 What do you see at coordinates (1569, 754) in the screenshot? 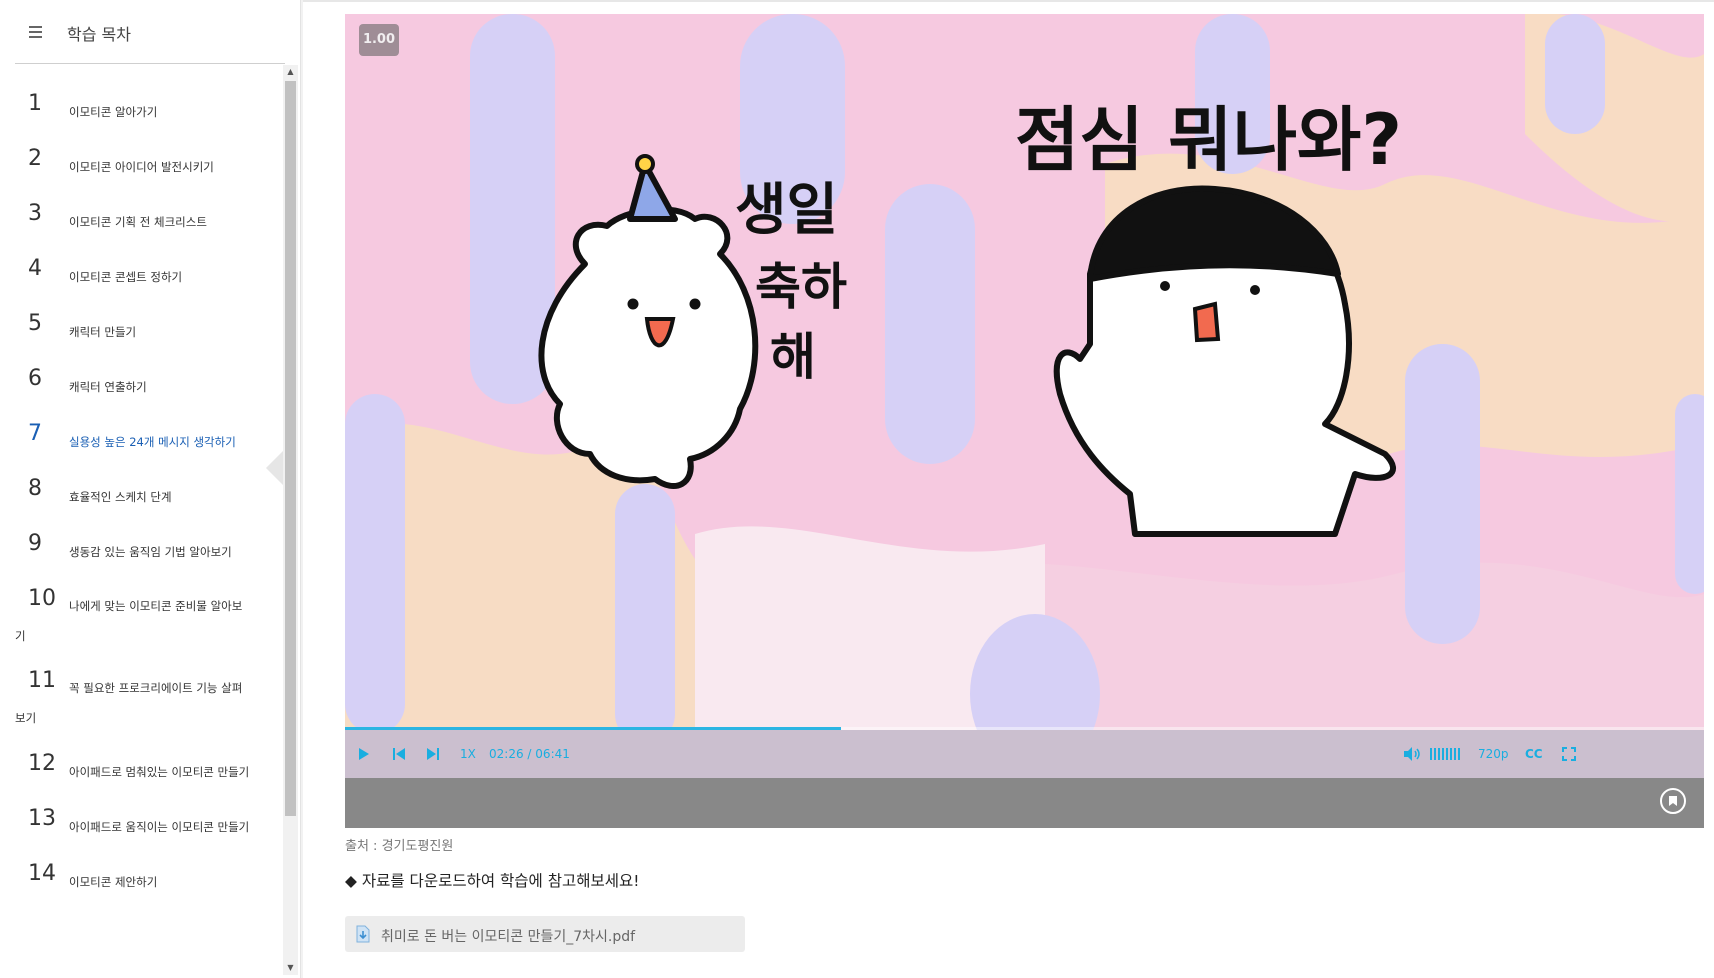
I see `fullscreen-icon` at bounding box center [1569, 754].